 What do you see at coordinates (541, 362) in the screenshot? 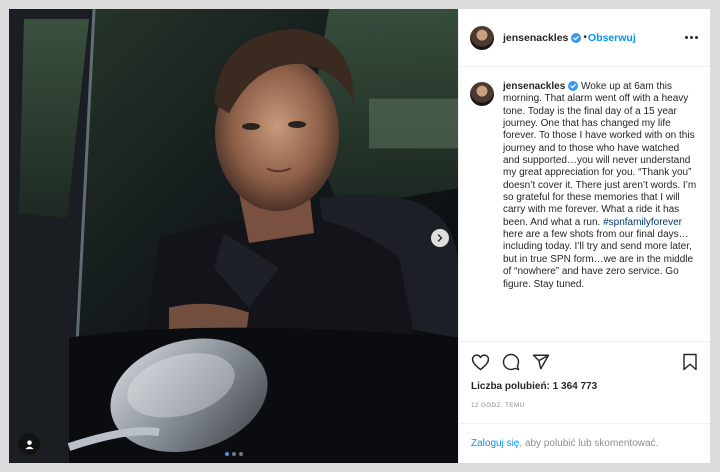
I see `share-icon` at bounding box center [541, 362].